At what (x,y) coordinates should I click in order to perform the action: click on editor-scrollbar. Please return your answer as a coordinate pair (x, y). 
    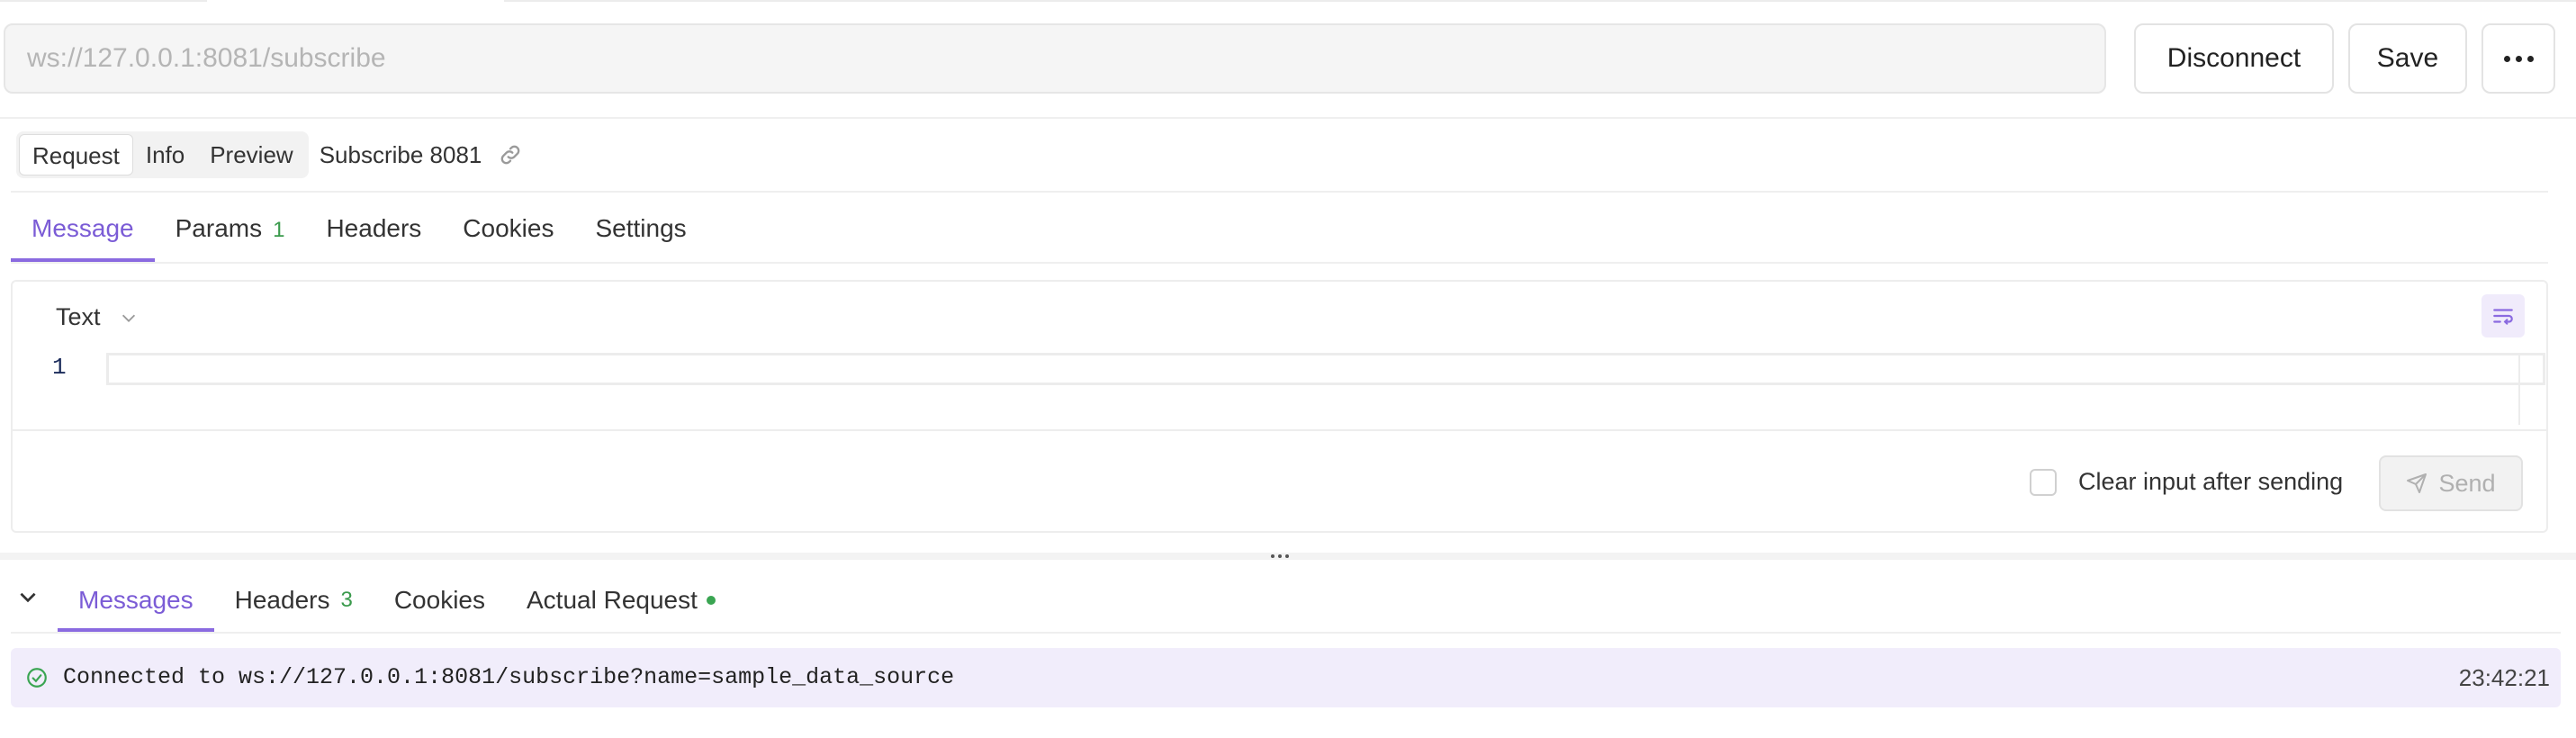
    Looking at the image, I should click on (2519, 389).